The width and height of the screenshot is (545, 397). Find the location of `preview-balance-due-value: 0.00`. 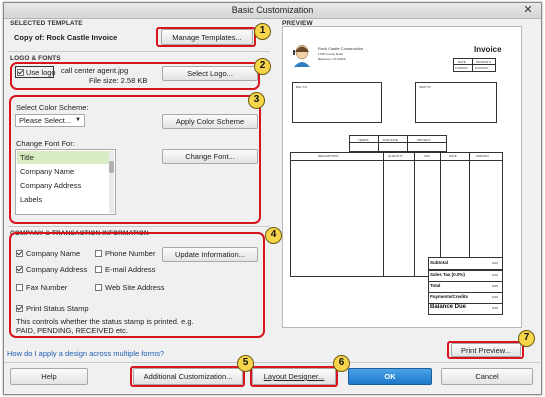

preview-balance-due-value: 0.00 is located at coordinates (495, 308).